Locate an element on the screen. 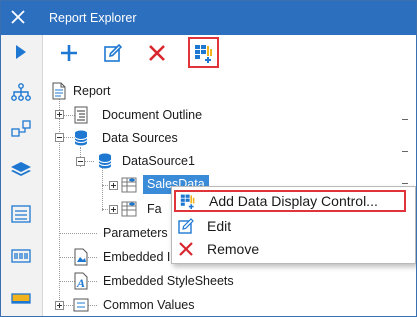  close-icon is located at coordinates (18, 17).